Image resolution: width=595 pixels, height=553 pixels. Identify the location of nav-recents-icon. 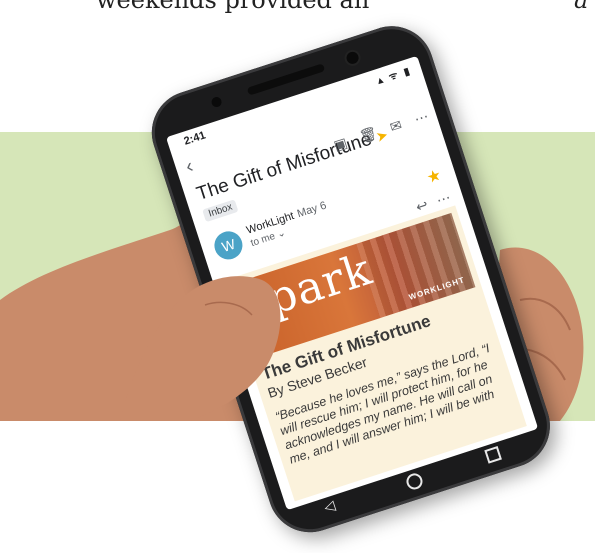
(493, 455).